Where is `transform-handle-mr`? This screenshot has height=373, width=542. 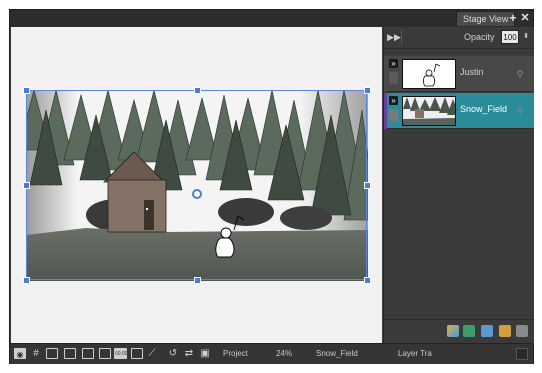 transform-handle-mr is located at coordinates (367, 185).